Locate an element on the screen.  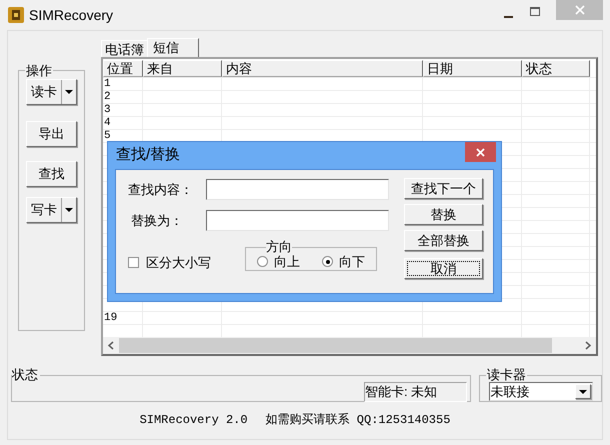
column-header: 位置 is located at coordinates (123, 68).